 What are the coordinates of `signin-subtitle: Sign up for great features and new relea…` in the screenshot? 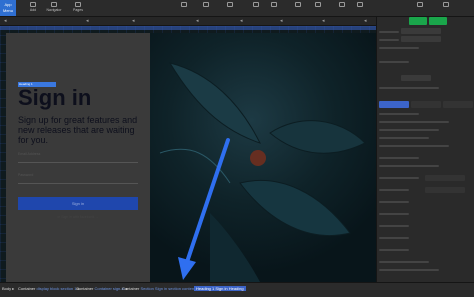 It's located at (82, 130).